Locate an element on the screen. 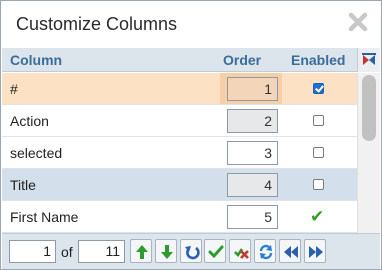 This screenshot has width=382, height=270. column-name-cell: Action is located at coordinates (29, 121).